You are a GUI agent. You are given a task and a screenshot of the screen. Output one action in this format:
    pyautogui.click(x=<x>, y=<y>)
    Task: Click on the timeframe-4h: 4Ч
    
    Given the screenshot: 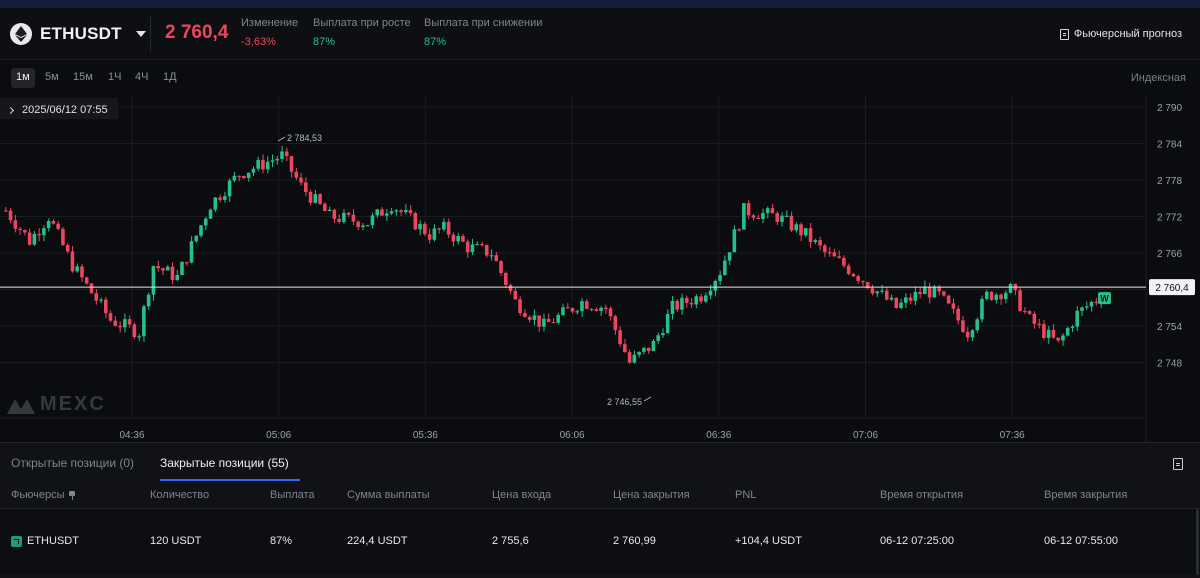 What is the action you would take?
    pyautogui.click(x=141, y=78)
    